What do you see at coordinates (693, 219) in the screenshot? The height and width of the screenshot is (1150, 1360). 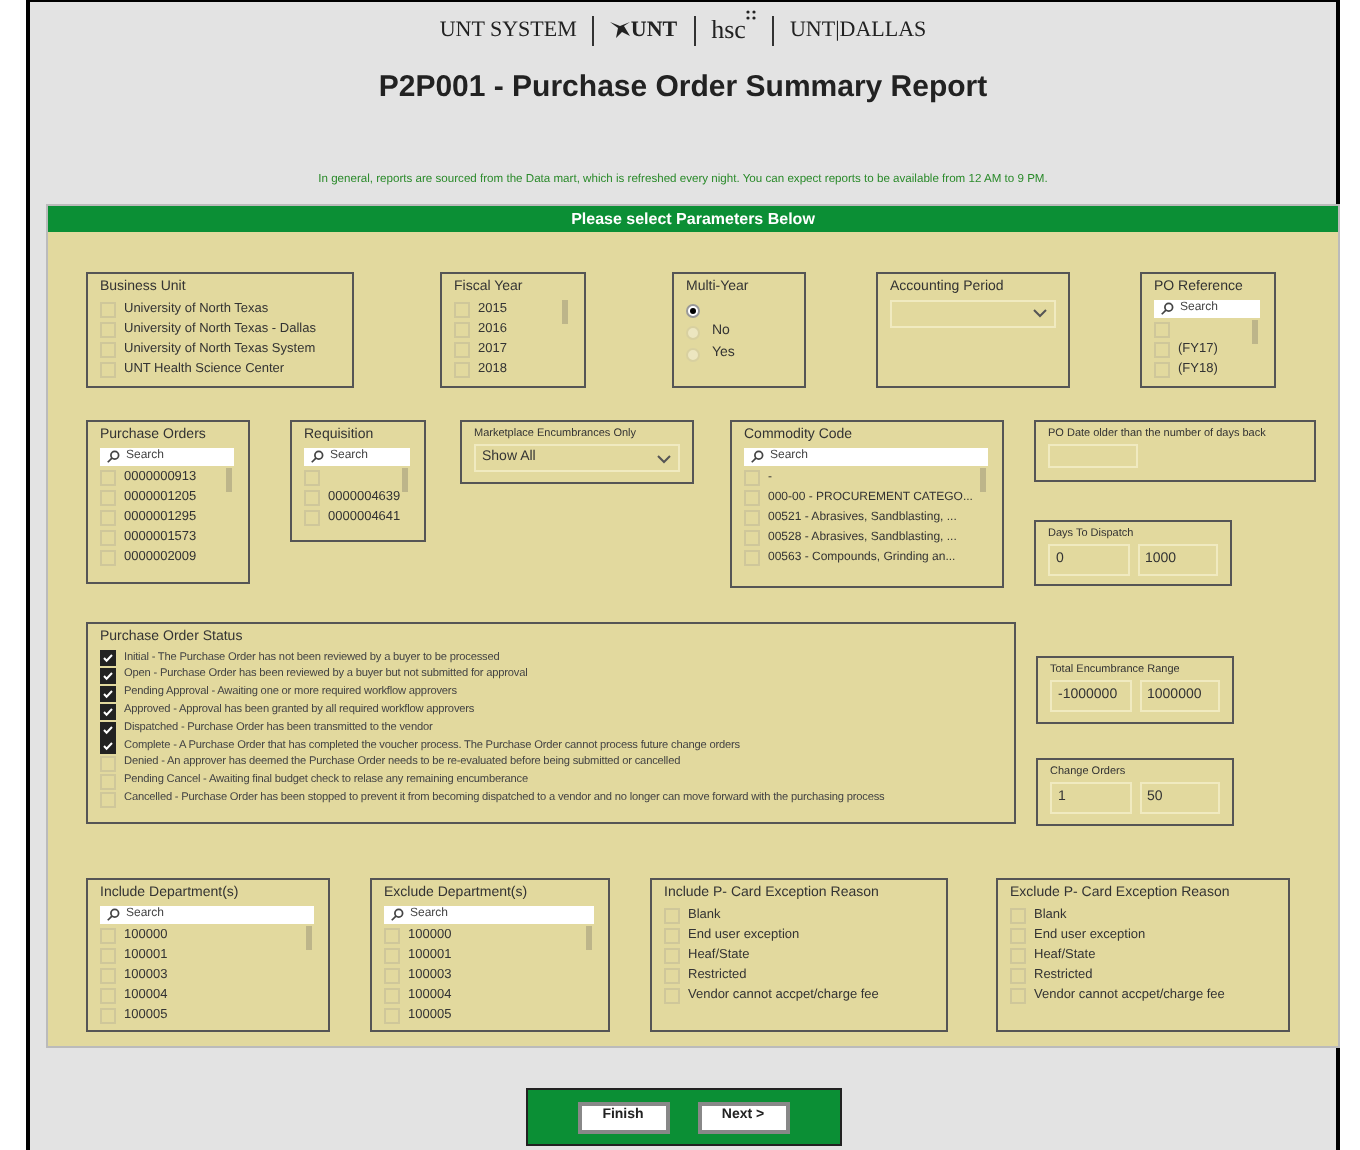 I see `panel-header: Please select Parameters Below` at bounding box center [693, 219].